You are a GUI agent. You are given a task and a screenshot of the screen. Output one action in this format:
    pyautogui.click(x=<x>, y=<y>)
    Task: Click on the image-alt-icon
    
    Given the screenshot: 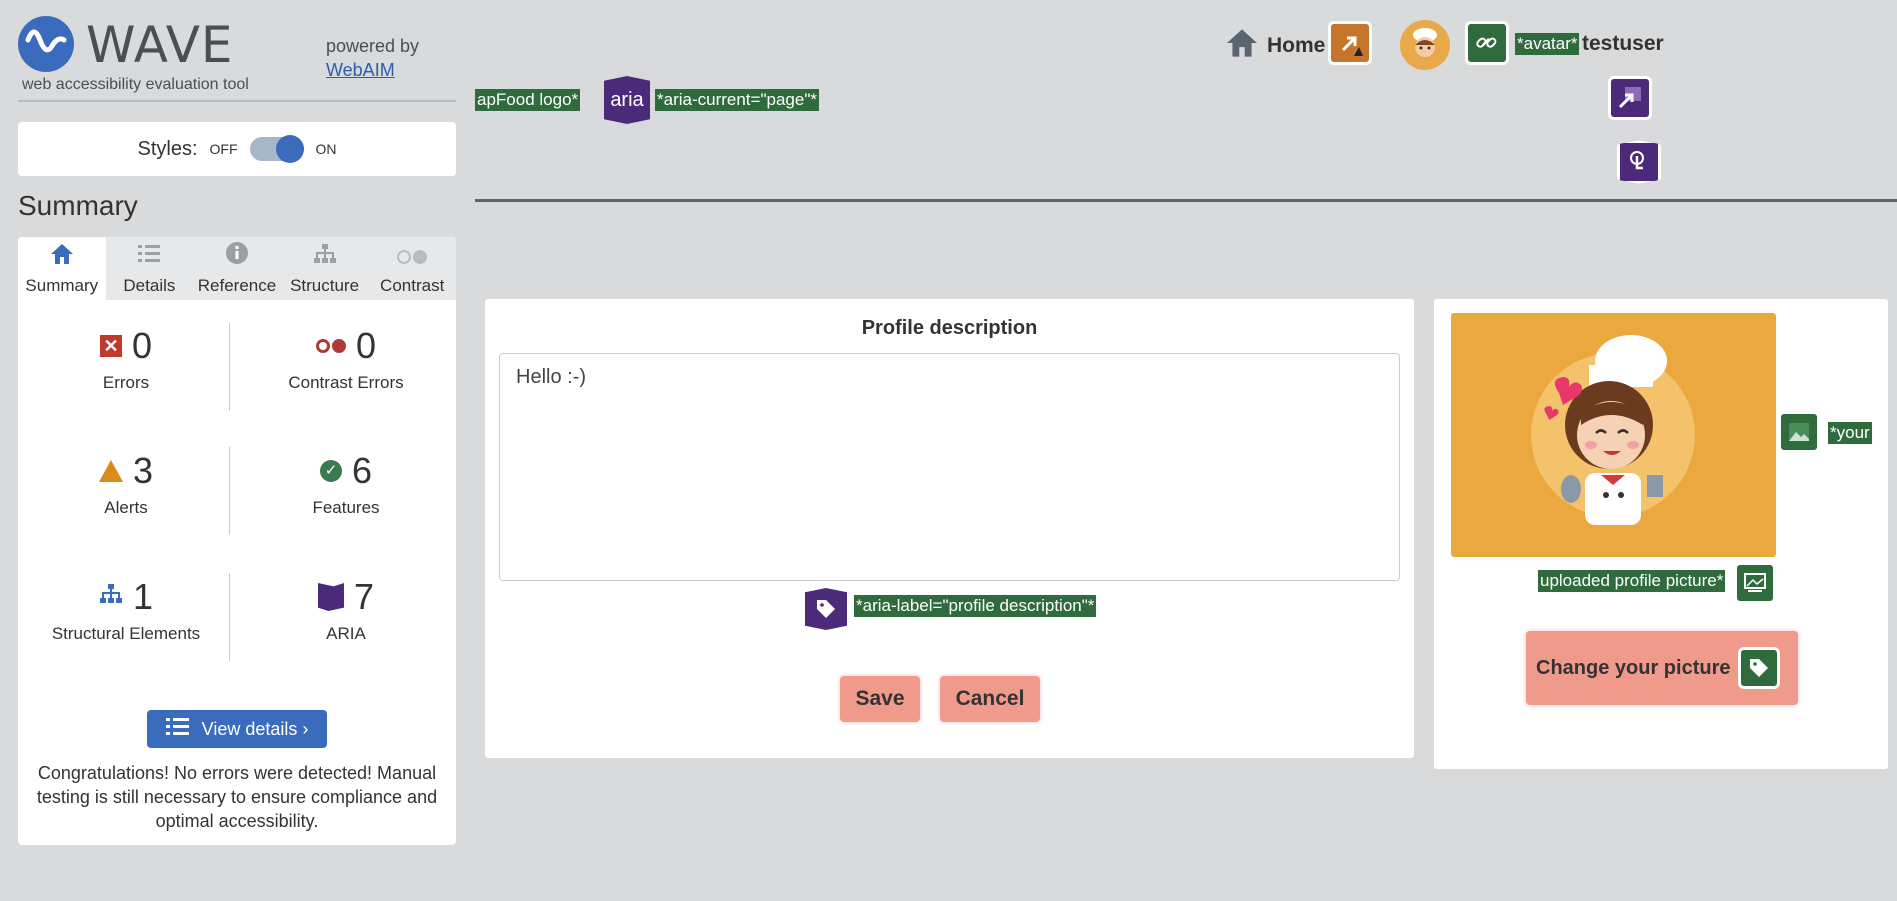 What is the action you would take?
    pyautogui.click(x=1799, y=432)
    